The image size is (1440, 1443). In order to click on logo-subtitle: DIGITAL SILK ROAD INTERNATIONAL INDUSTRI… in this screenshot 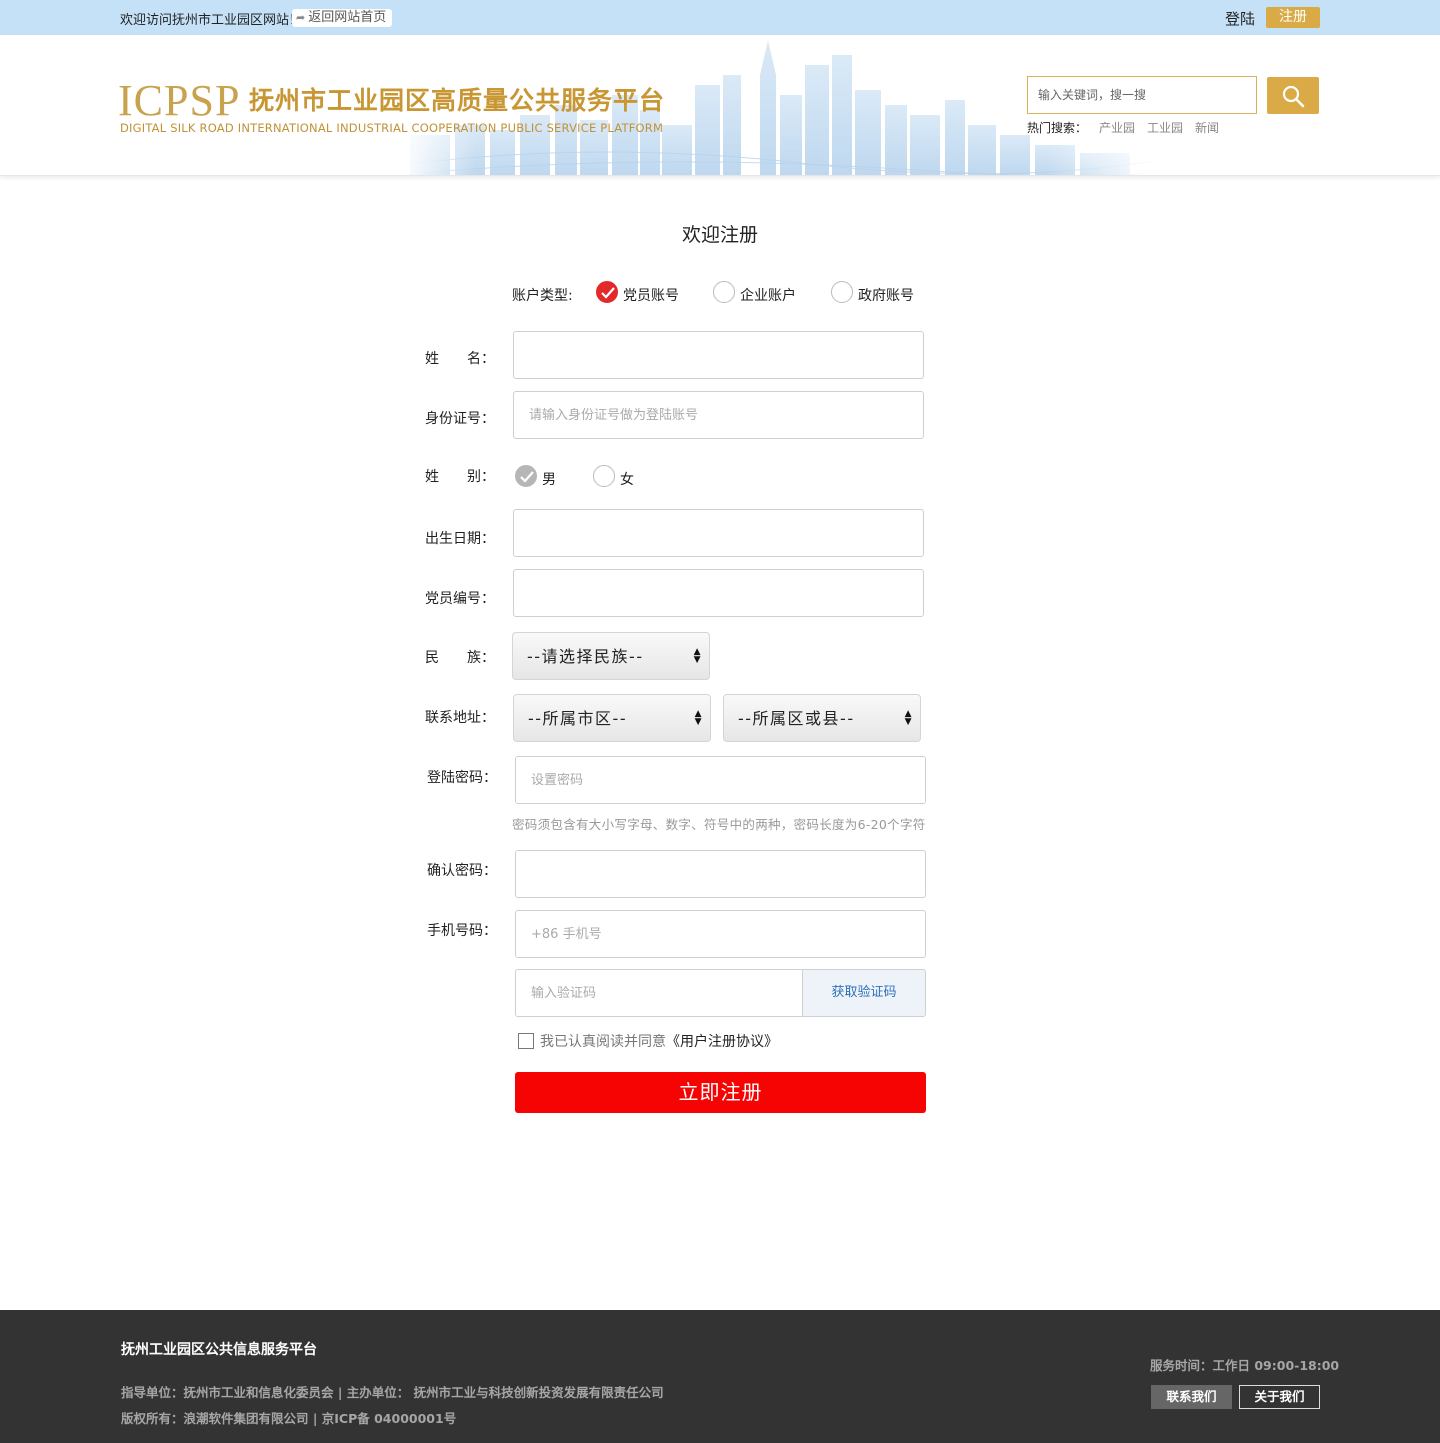, I will do `click(392, 128)`.